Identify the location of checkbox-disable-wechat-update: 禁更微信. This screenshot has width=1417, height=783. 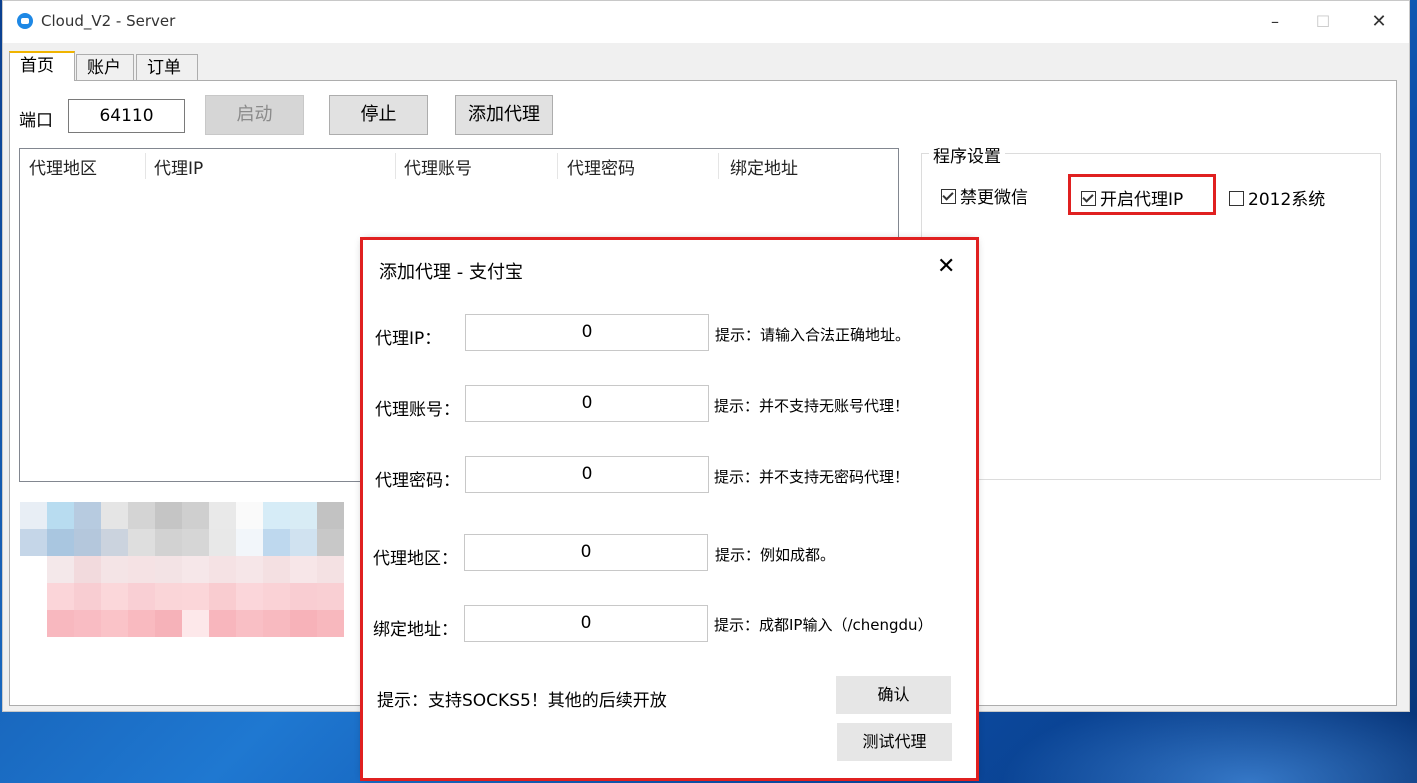
(984, 195).